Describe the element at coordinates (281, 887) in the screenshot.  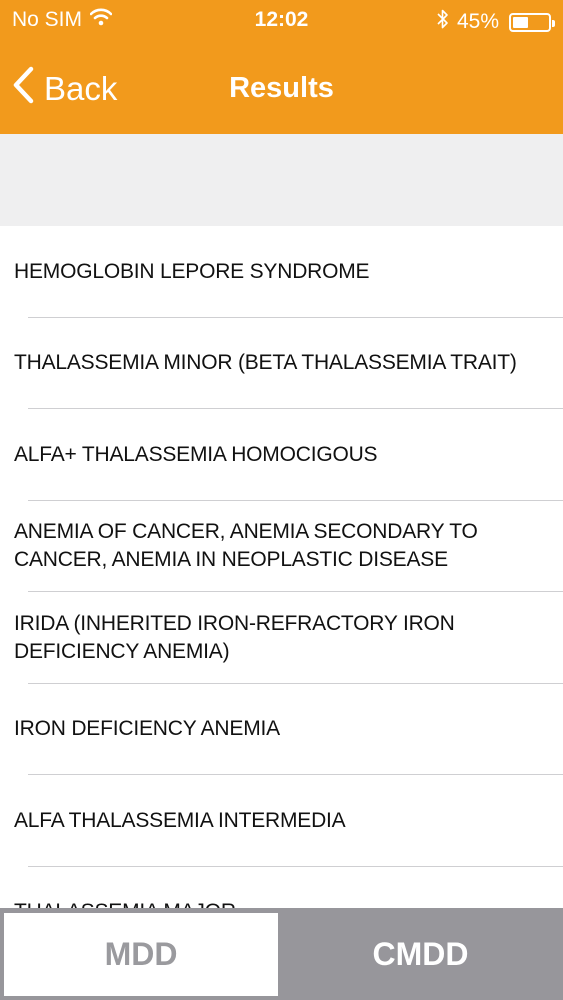
I see `list-item: THALASSEMIA MAJOR` at that location.